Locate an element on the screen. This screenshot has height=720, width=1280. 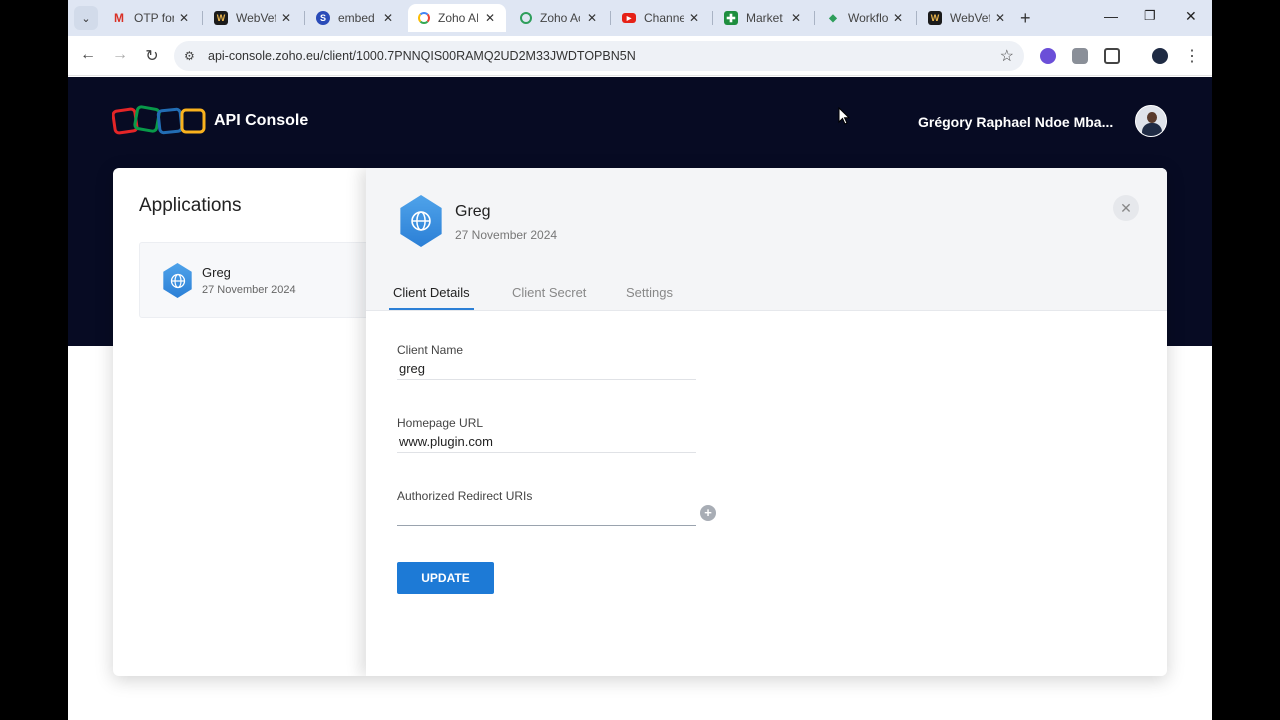
homepage-url-label: Homepage URL is located at coordinates (440, 423).